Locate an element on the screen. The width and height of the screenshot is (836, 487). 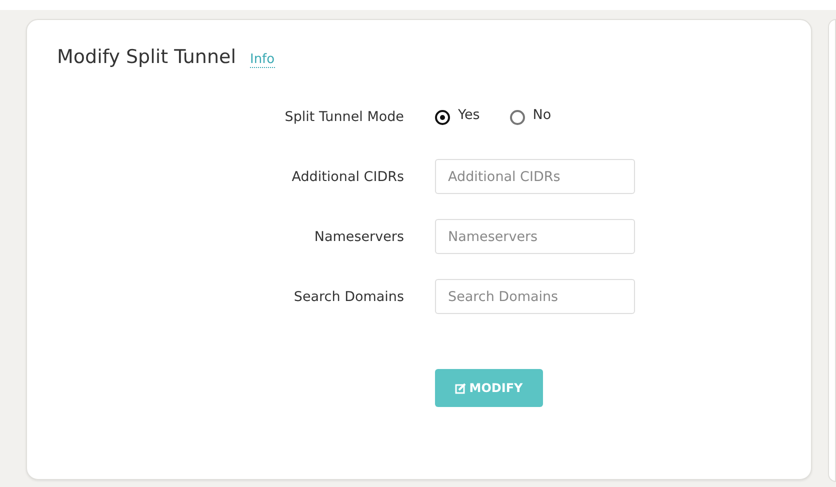
field-label: Search Domains is located at coordinates (349, 296).